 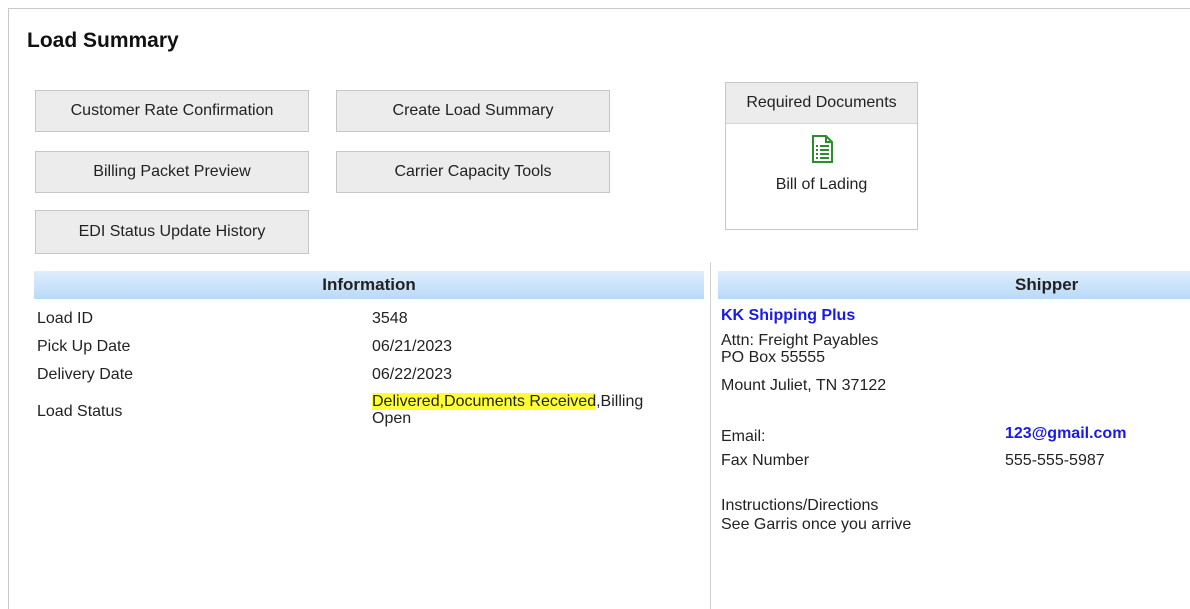 I want to click on edi-status-update-history-button: EDI Status Update History, so click(x=172, y=232).